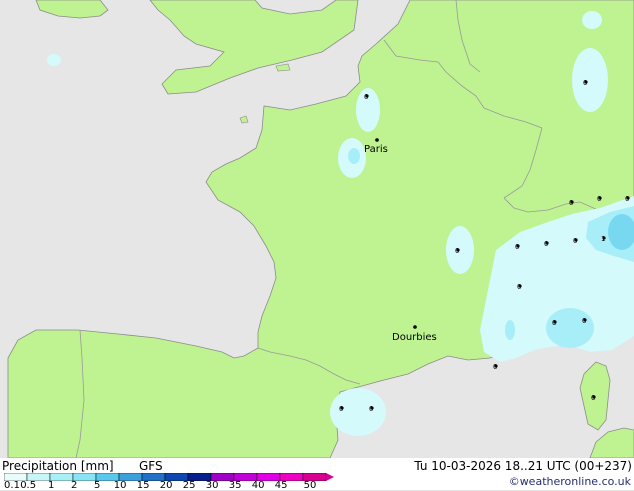 This screenshot has height=491, width=634. I want to click on precip-rhone-medium, so click(510, 330).